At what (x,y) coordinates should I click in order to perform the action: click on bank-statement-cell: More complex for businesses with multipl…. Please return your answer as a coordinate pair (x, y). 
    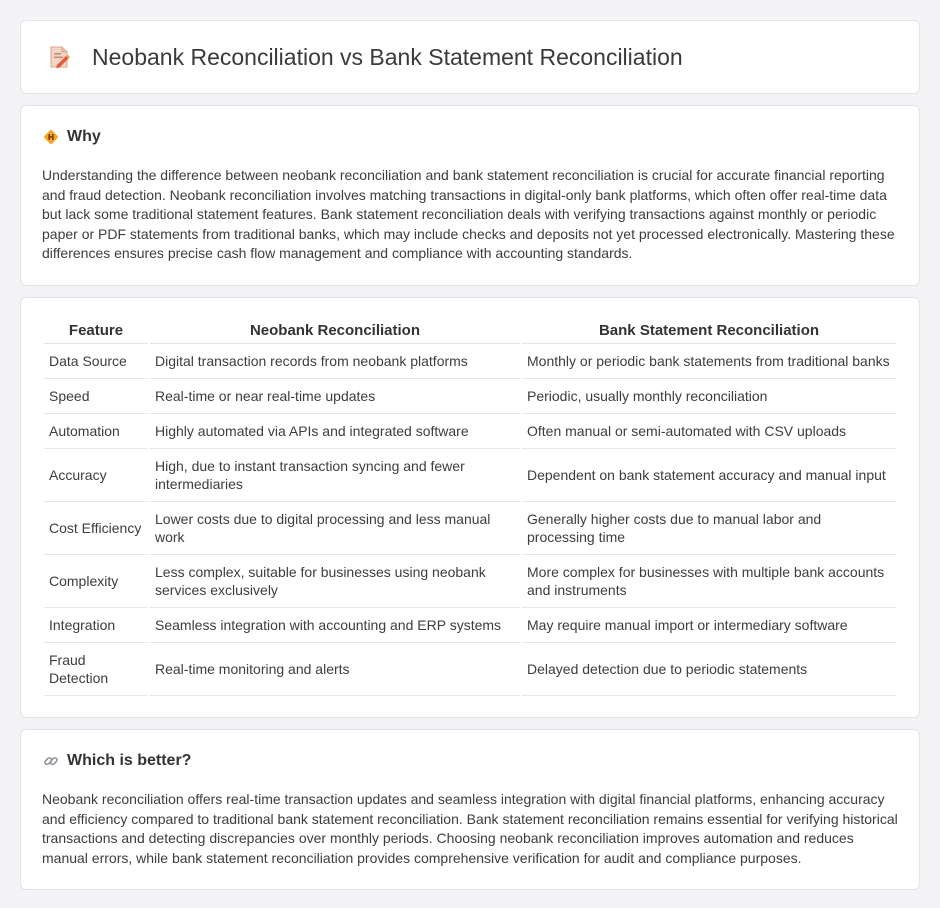
    Looking at the image, I should click on (709, 581).